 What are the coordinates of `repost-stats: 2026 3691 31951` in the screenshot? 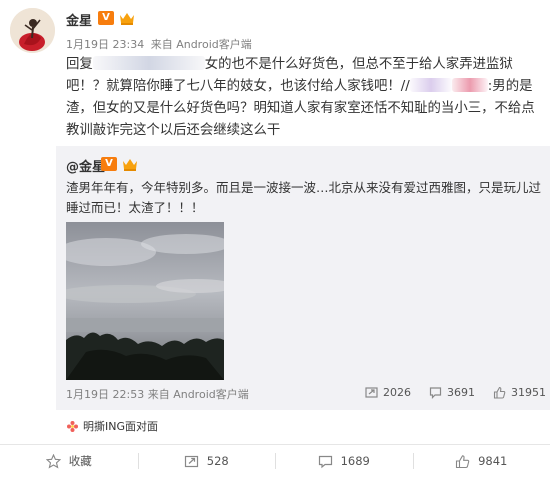 It's located at (455, 392).